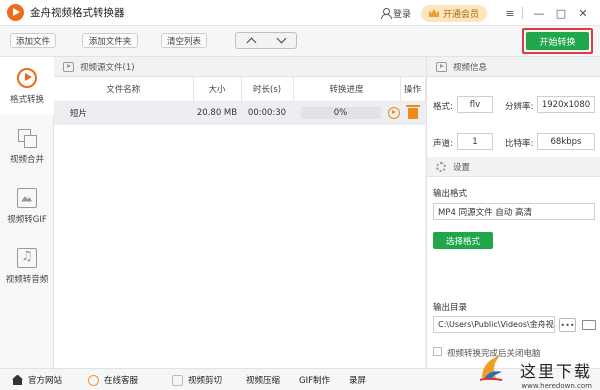  I want to click on move-down-button, so click(281, 40).